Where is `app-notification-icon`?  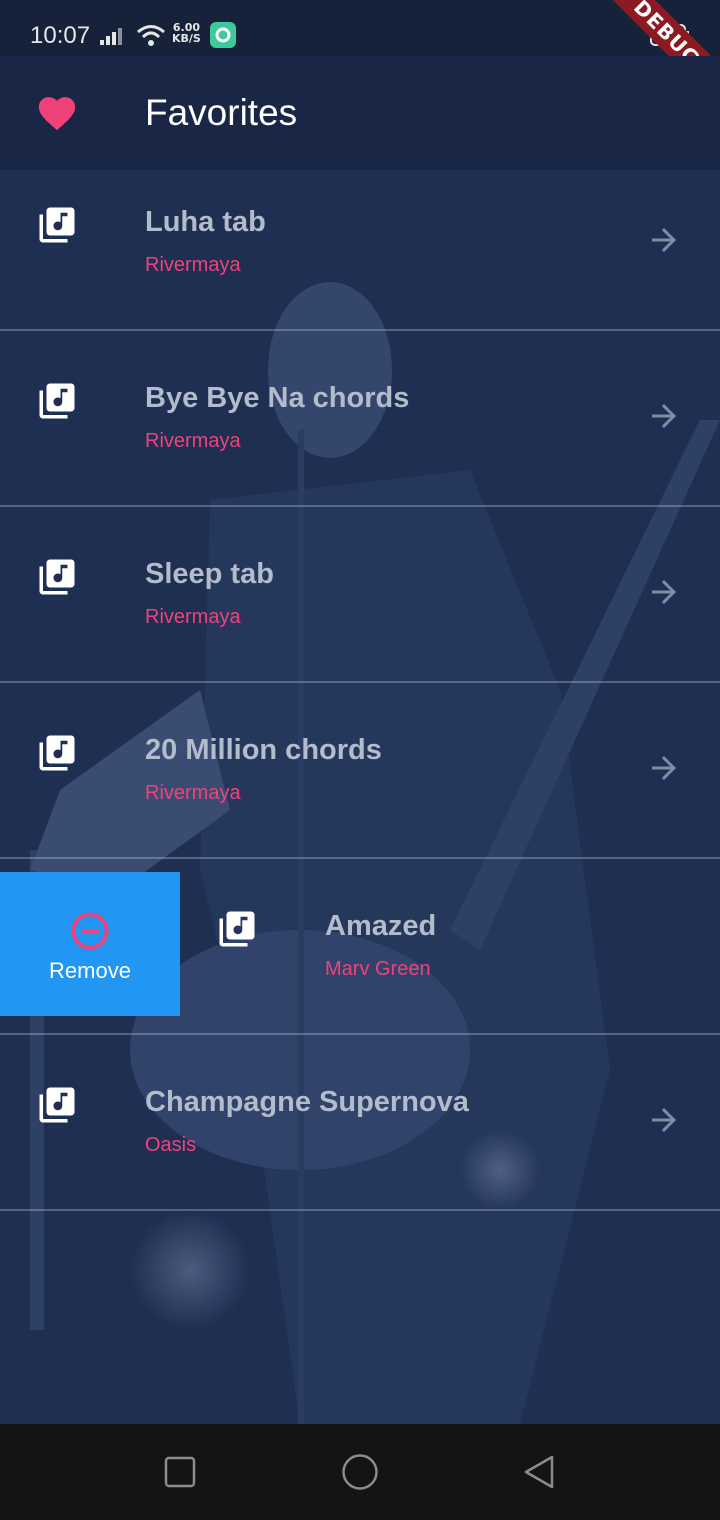
app-notification-icon is located at coordinates (223, 35).